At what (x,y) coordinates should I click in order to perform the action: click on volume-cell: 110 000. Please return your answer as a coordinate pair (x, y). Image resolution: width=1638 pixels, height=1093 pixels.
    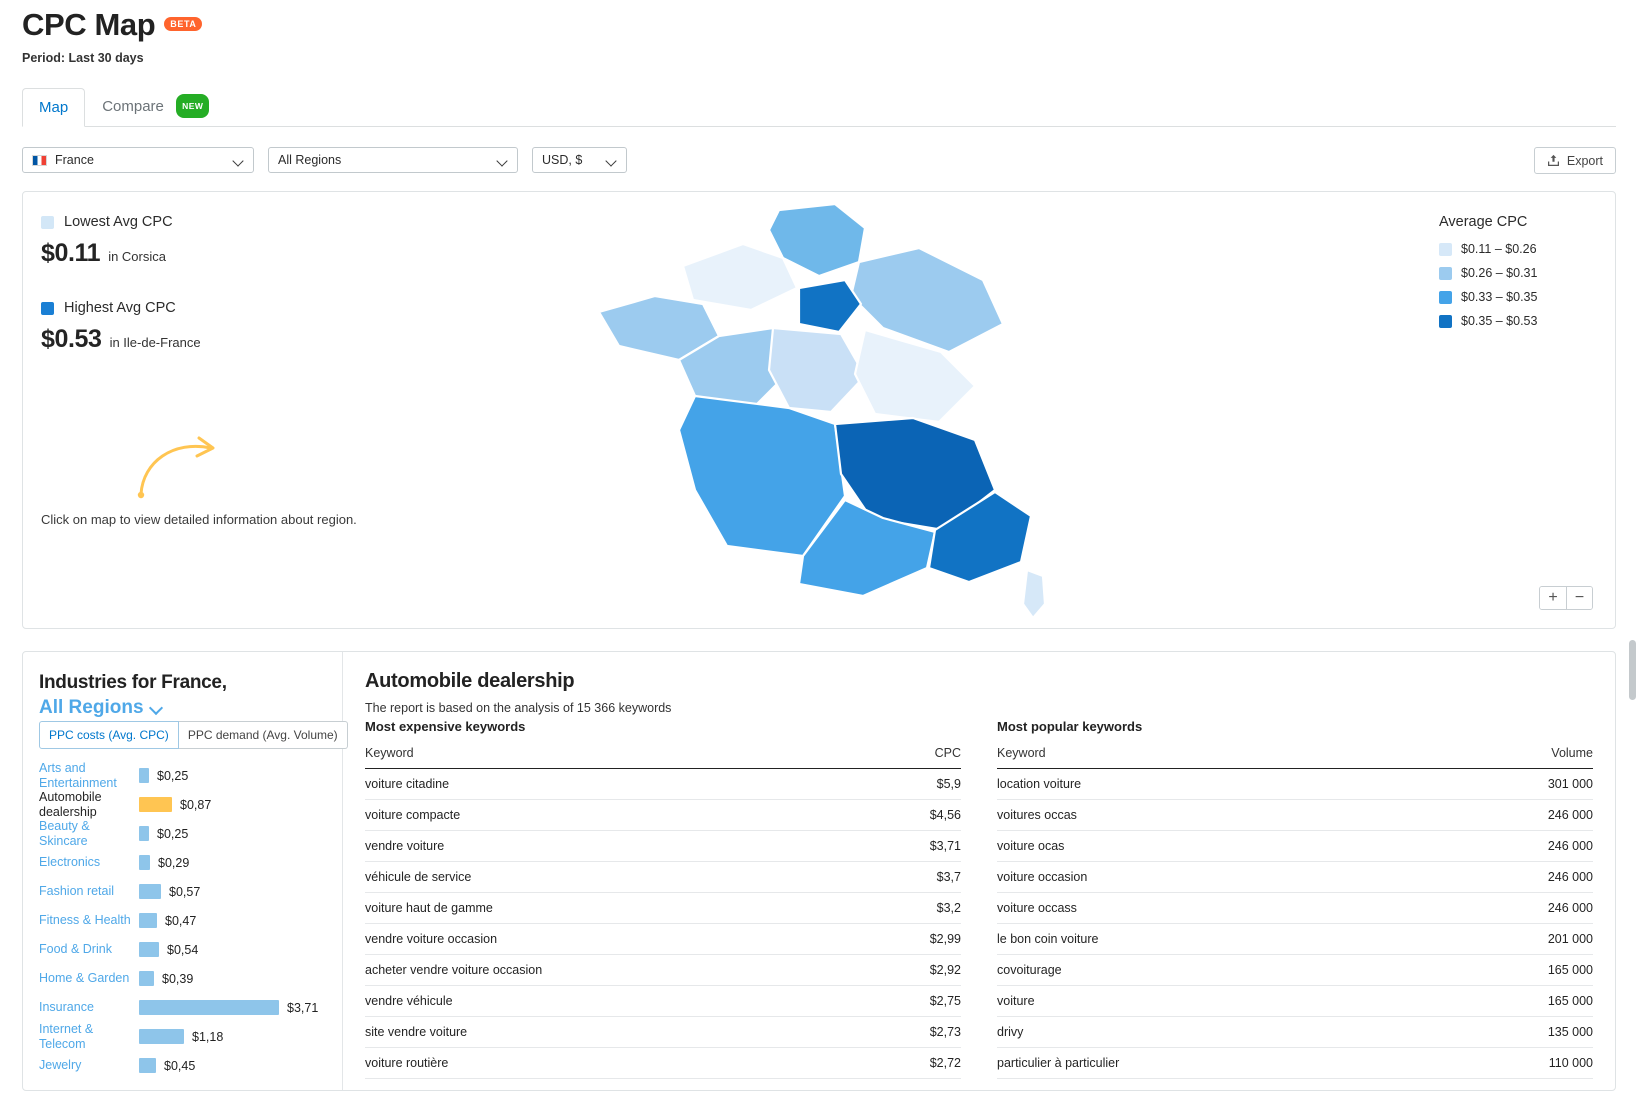
    Looking at the image, I should click on (1512, 1063).